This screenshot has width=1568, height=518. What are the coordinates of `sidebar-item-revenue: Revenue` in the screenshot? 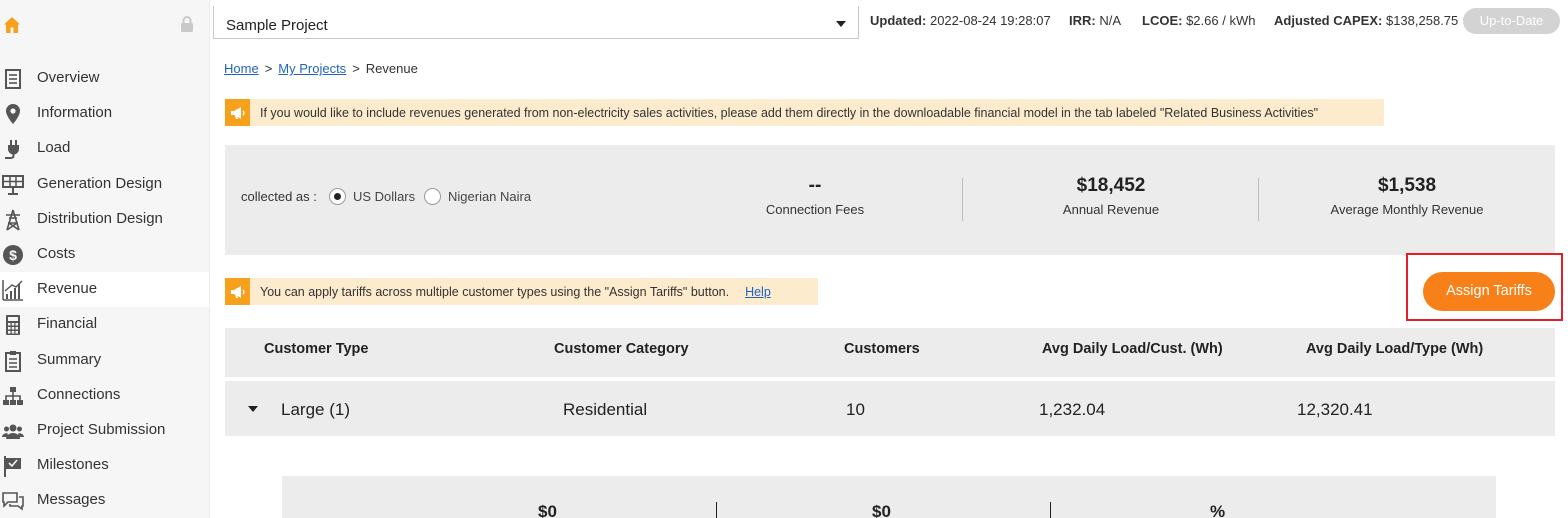 It's located at (104, 289).